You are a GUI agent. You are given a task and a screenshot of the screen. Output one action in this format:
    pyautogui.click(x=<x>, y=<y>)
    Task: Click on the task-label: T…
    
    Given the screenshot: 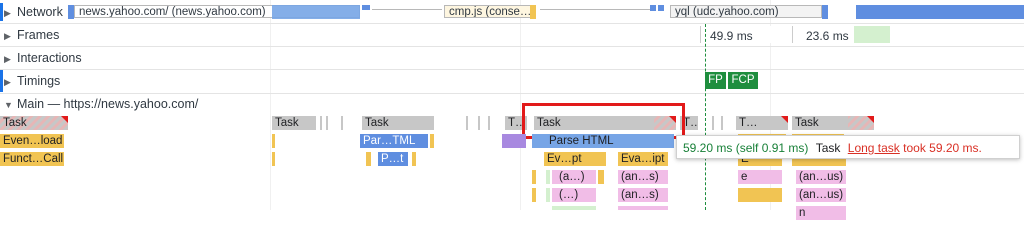 What is the action you would take?
    pyautogui.click(x=690, y=123)
    